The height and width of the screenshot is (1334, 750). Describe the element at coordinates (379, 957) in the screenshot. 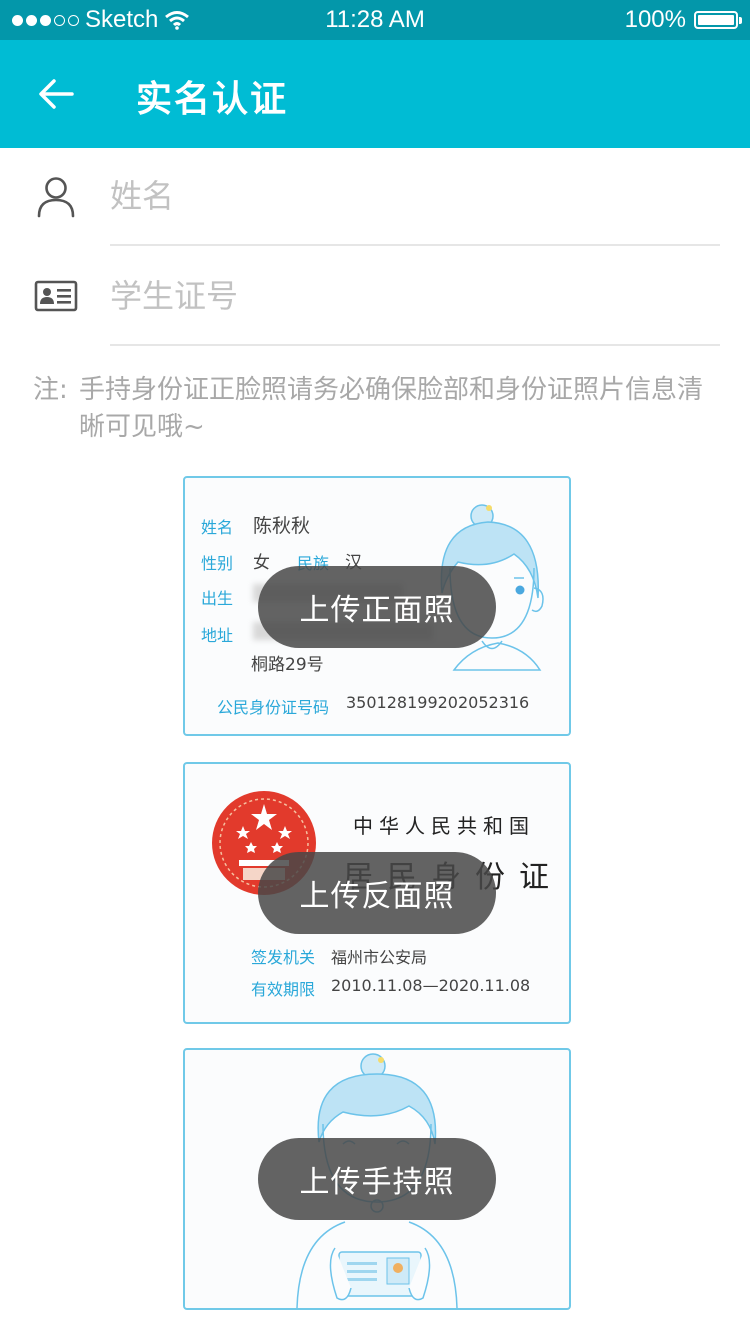

I see `authority-value: 福州市公安局` at that location.